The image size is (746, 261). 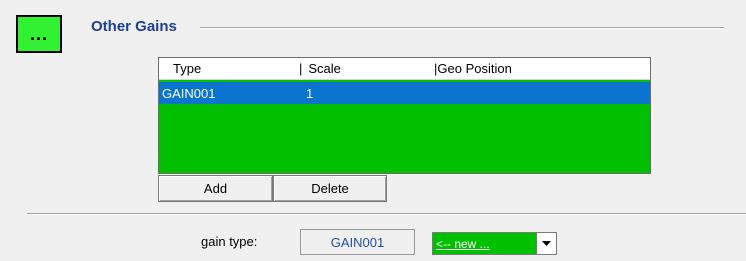 What do you see at coordinates (462, 28) in the screenshot?
I see `group-divider` at bounding box center [462, 28].